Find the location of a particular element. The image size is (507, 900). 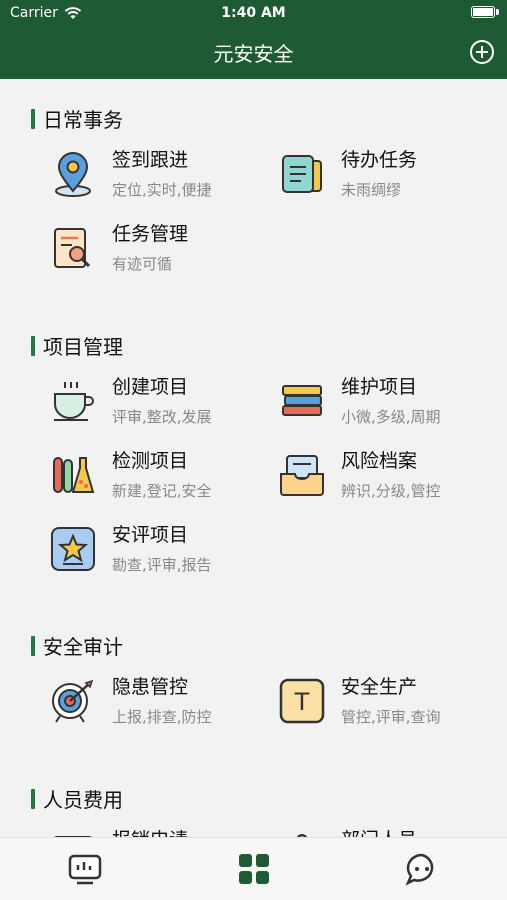

item-expense-claim: 报销申请 is located at coordinates (160, 831).